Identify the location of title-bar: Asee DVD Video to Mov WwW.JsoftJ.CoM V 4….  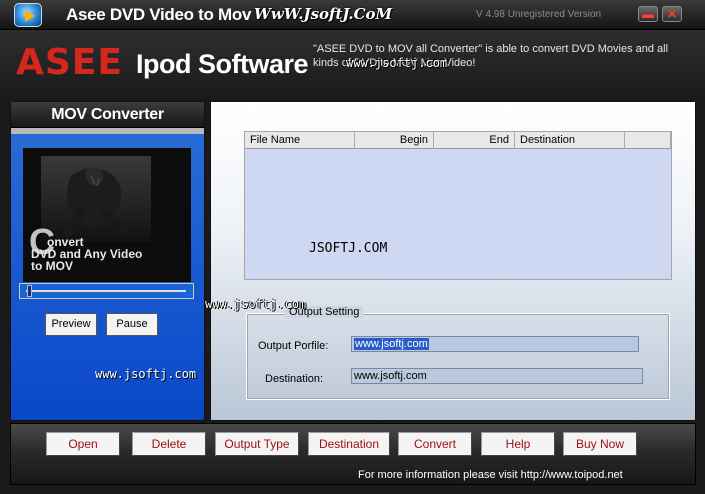
(352, 15).